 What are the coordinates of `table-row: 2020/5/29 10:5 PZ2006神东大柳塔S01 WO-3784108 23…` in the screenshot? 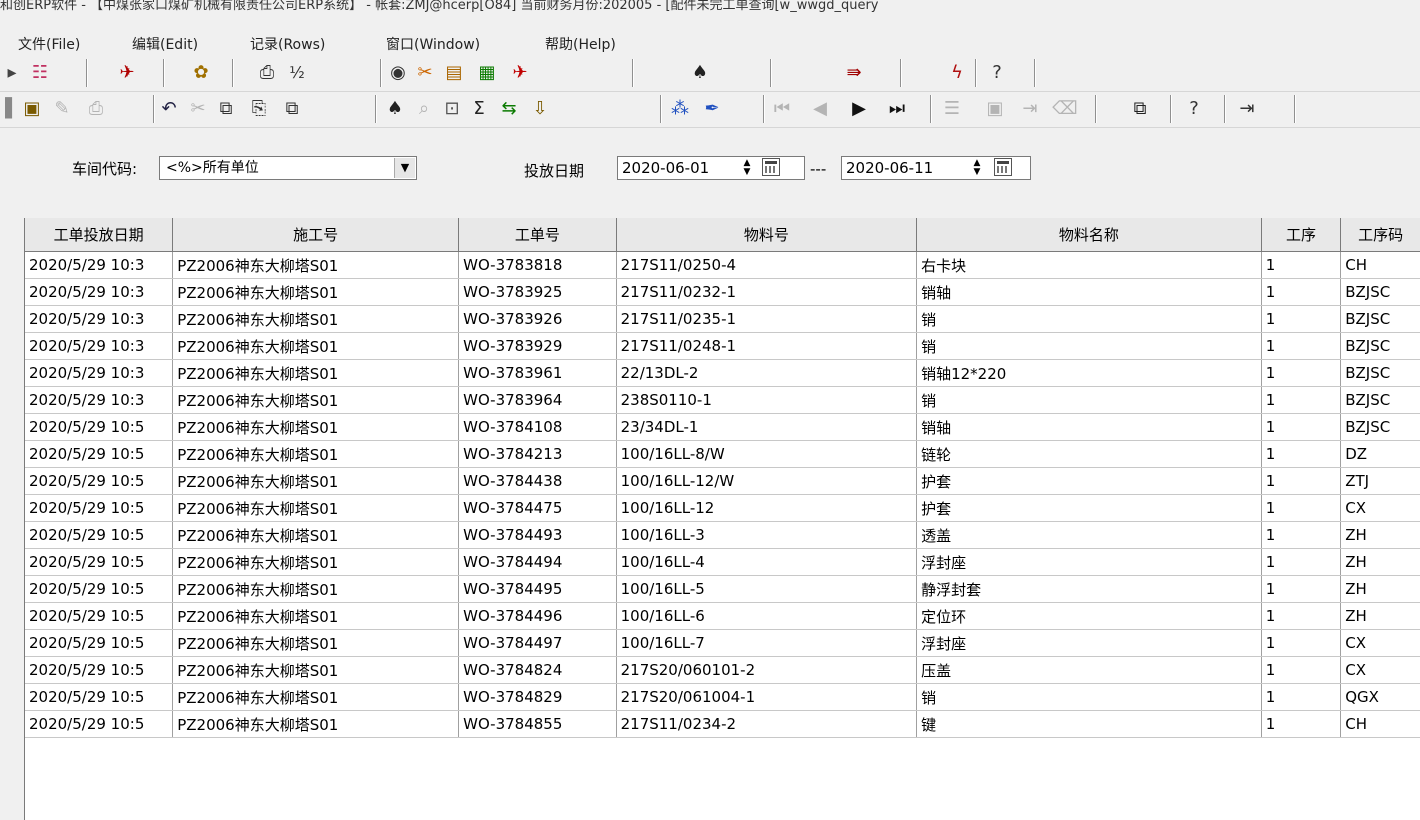 It's located at (722, 427).